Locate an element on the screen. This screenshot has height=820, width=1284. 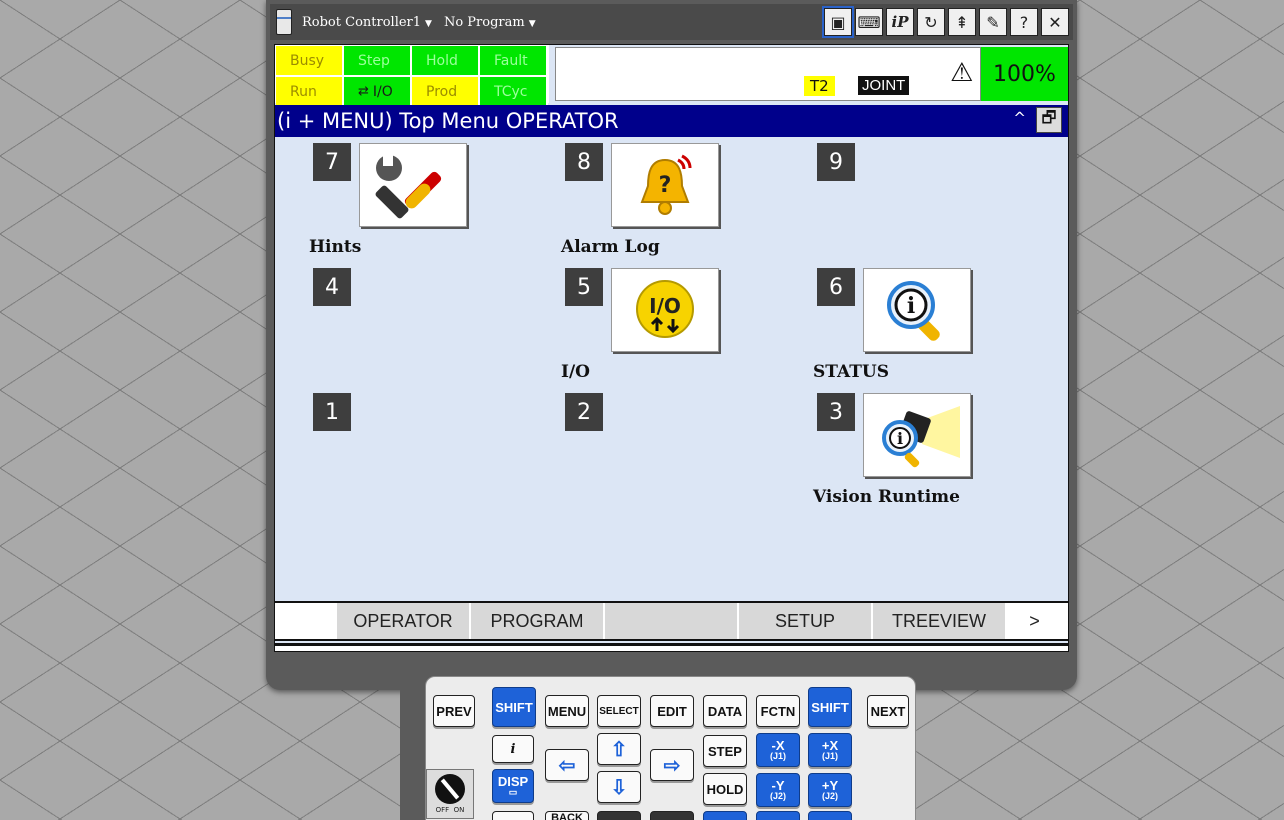
plus-z-key: +Z is located at coordinates (830, 815).